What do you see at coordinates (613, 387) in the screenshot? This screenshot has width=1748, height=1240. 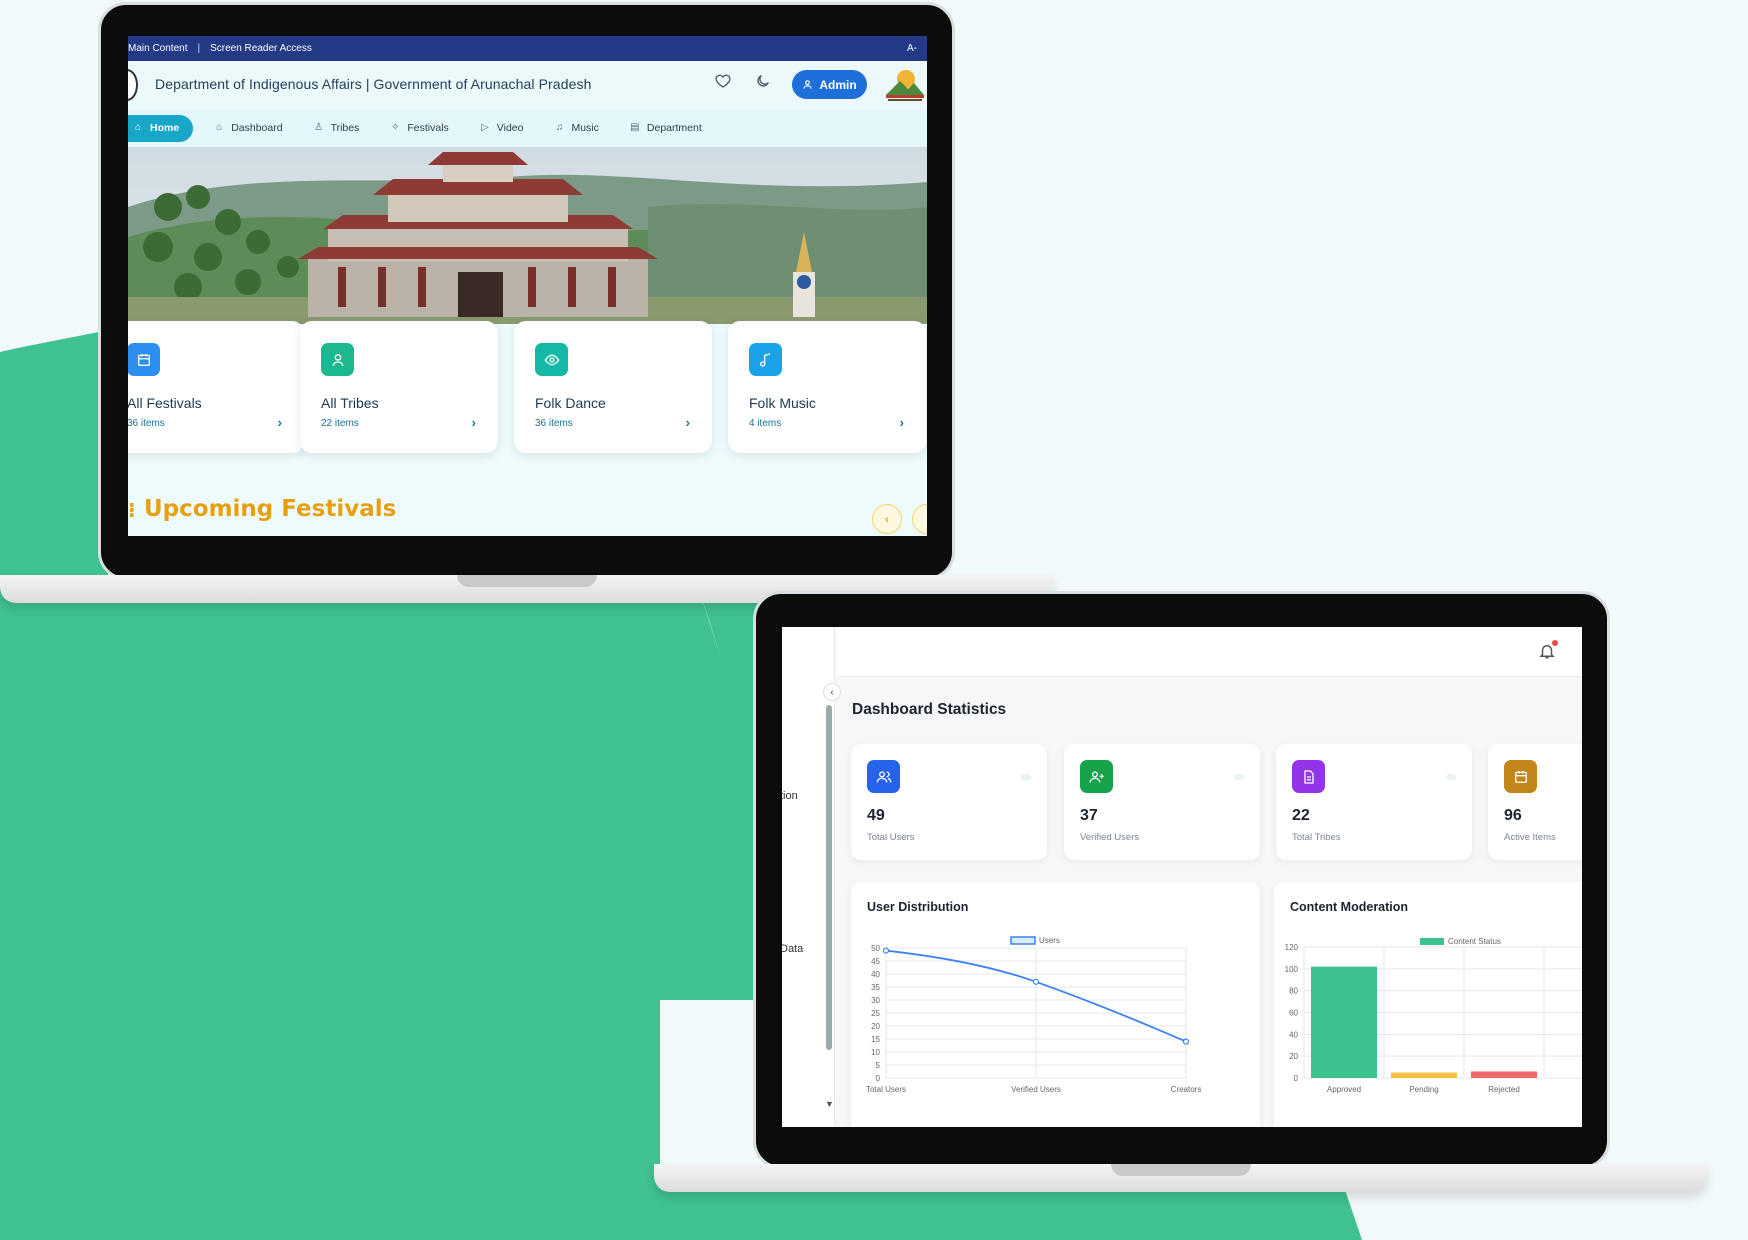 I see `card-folk-dance: Folk Dance 36 items ›` at bounding box center [613, 387].